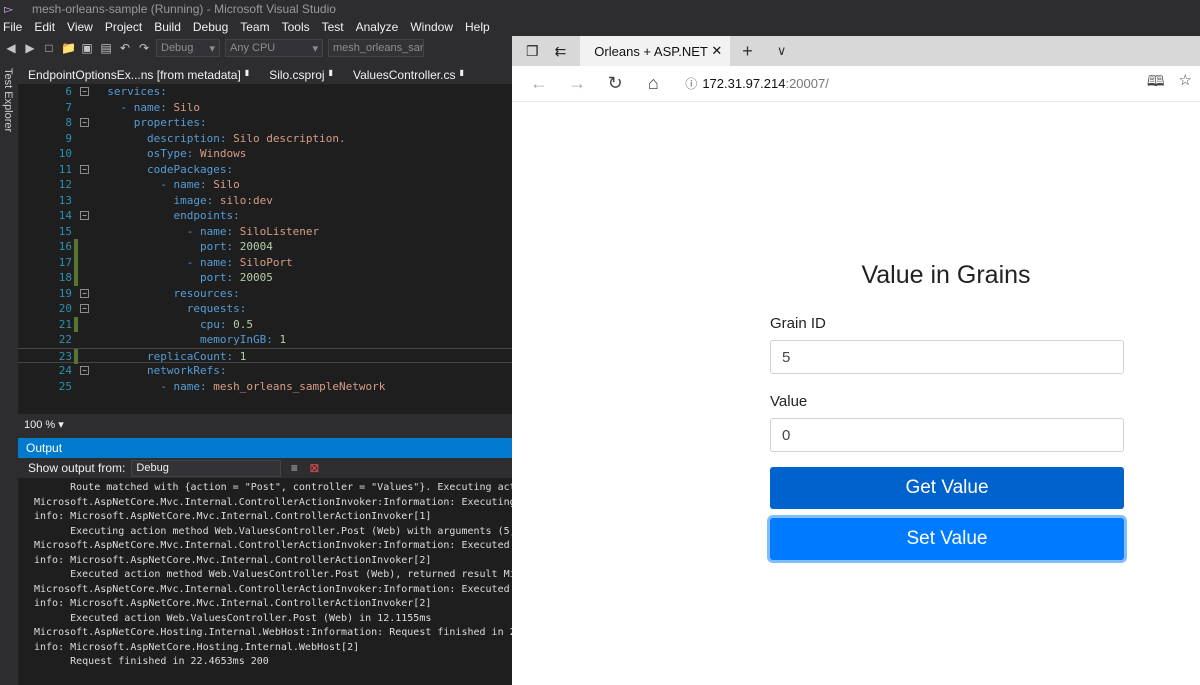  I want to click on menu-item-project: Project, so click(123, 27).